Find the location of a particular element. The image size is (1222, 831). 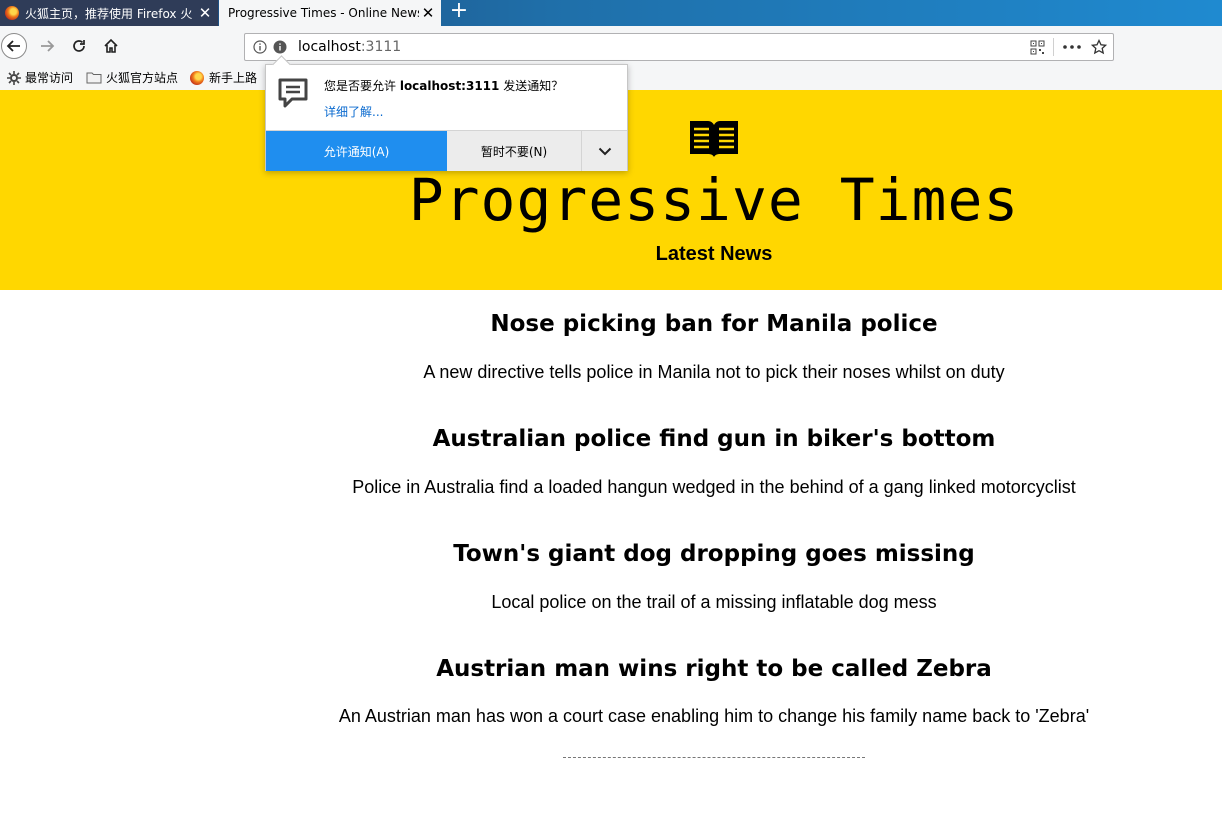

url-bar: localhost:3111 is located at coordinates (679, 47).